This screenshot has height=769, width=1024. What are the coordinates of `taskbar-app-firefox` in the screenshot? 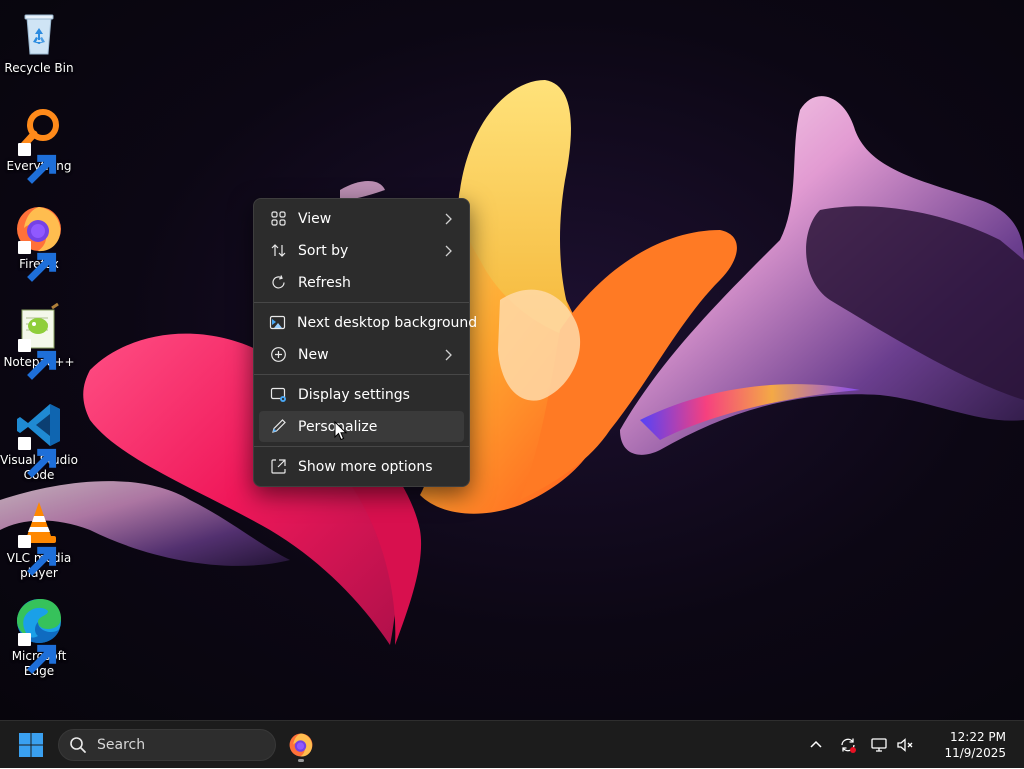 It's located at (301, 745).